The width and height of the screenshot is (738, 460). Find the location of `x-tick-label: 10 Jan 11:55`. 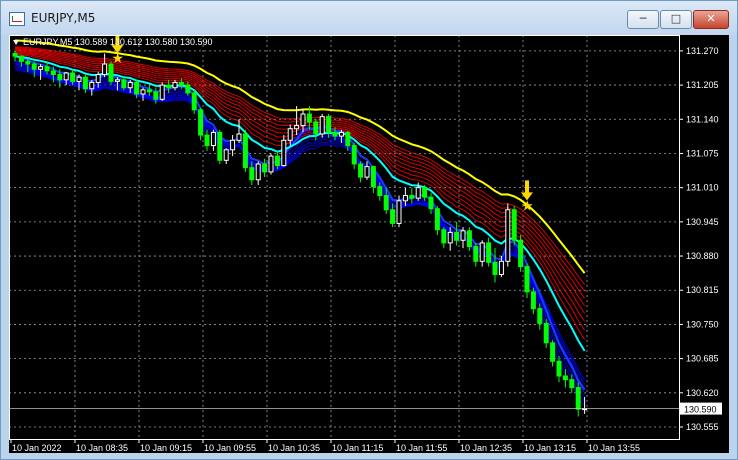

x-tick-label: 10 Jan 11:55 is located at coordinates (421, 448).